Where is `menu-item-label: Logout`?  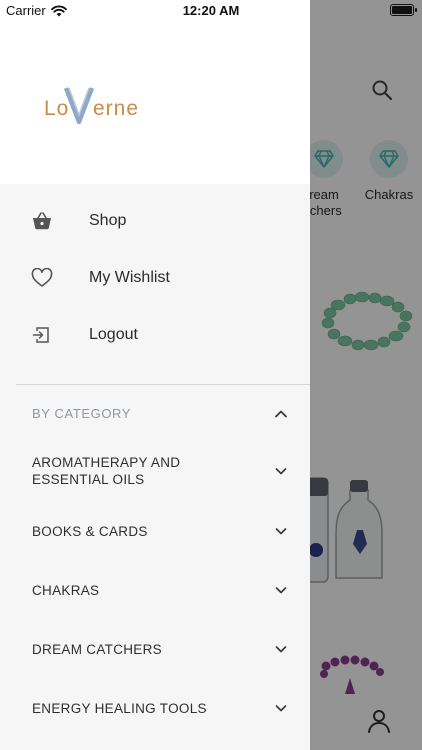 menu-item-label: Logout is located at coordinates (113, 334).